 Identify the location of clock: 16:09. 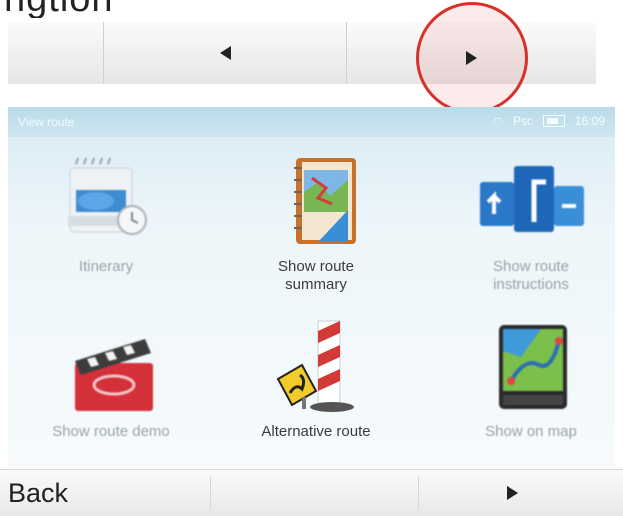
(589, 121).